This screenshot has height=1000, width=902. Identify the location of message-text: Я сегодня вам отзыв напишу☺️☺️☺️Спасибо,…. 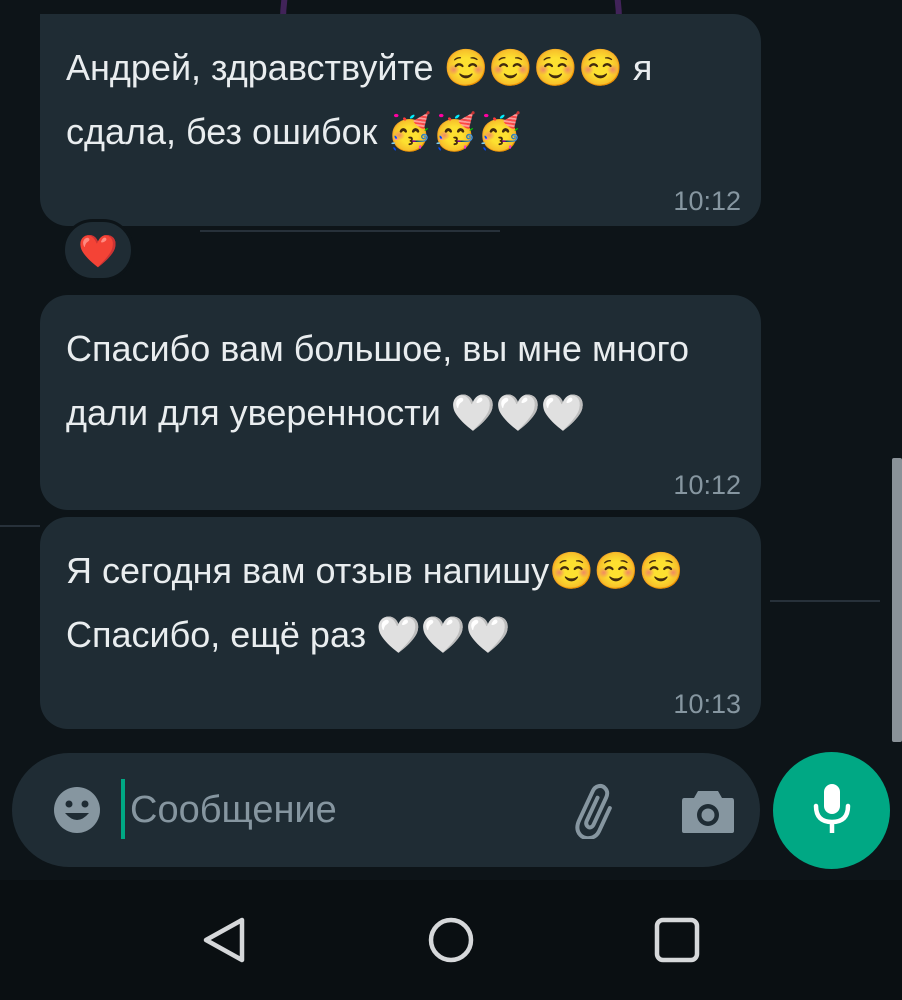
(375, 602).